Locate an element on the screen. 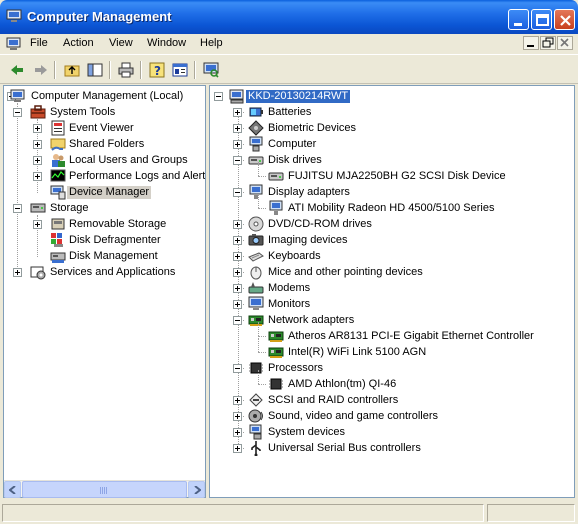 Image resolution: width=578 pixels, height=524 pixels. device-row: AMD Athlon(tm) QI-46 is located at coordinates (390, 381).